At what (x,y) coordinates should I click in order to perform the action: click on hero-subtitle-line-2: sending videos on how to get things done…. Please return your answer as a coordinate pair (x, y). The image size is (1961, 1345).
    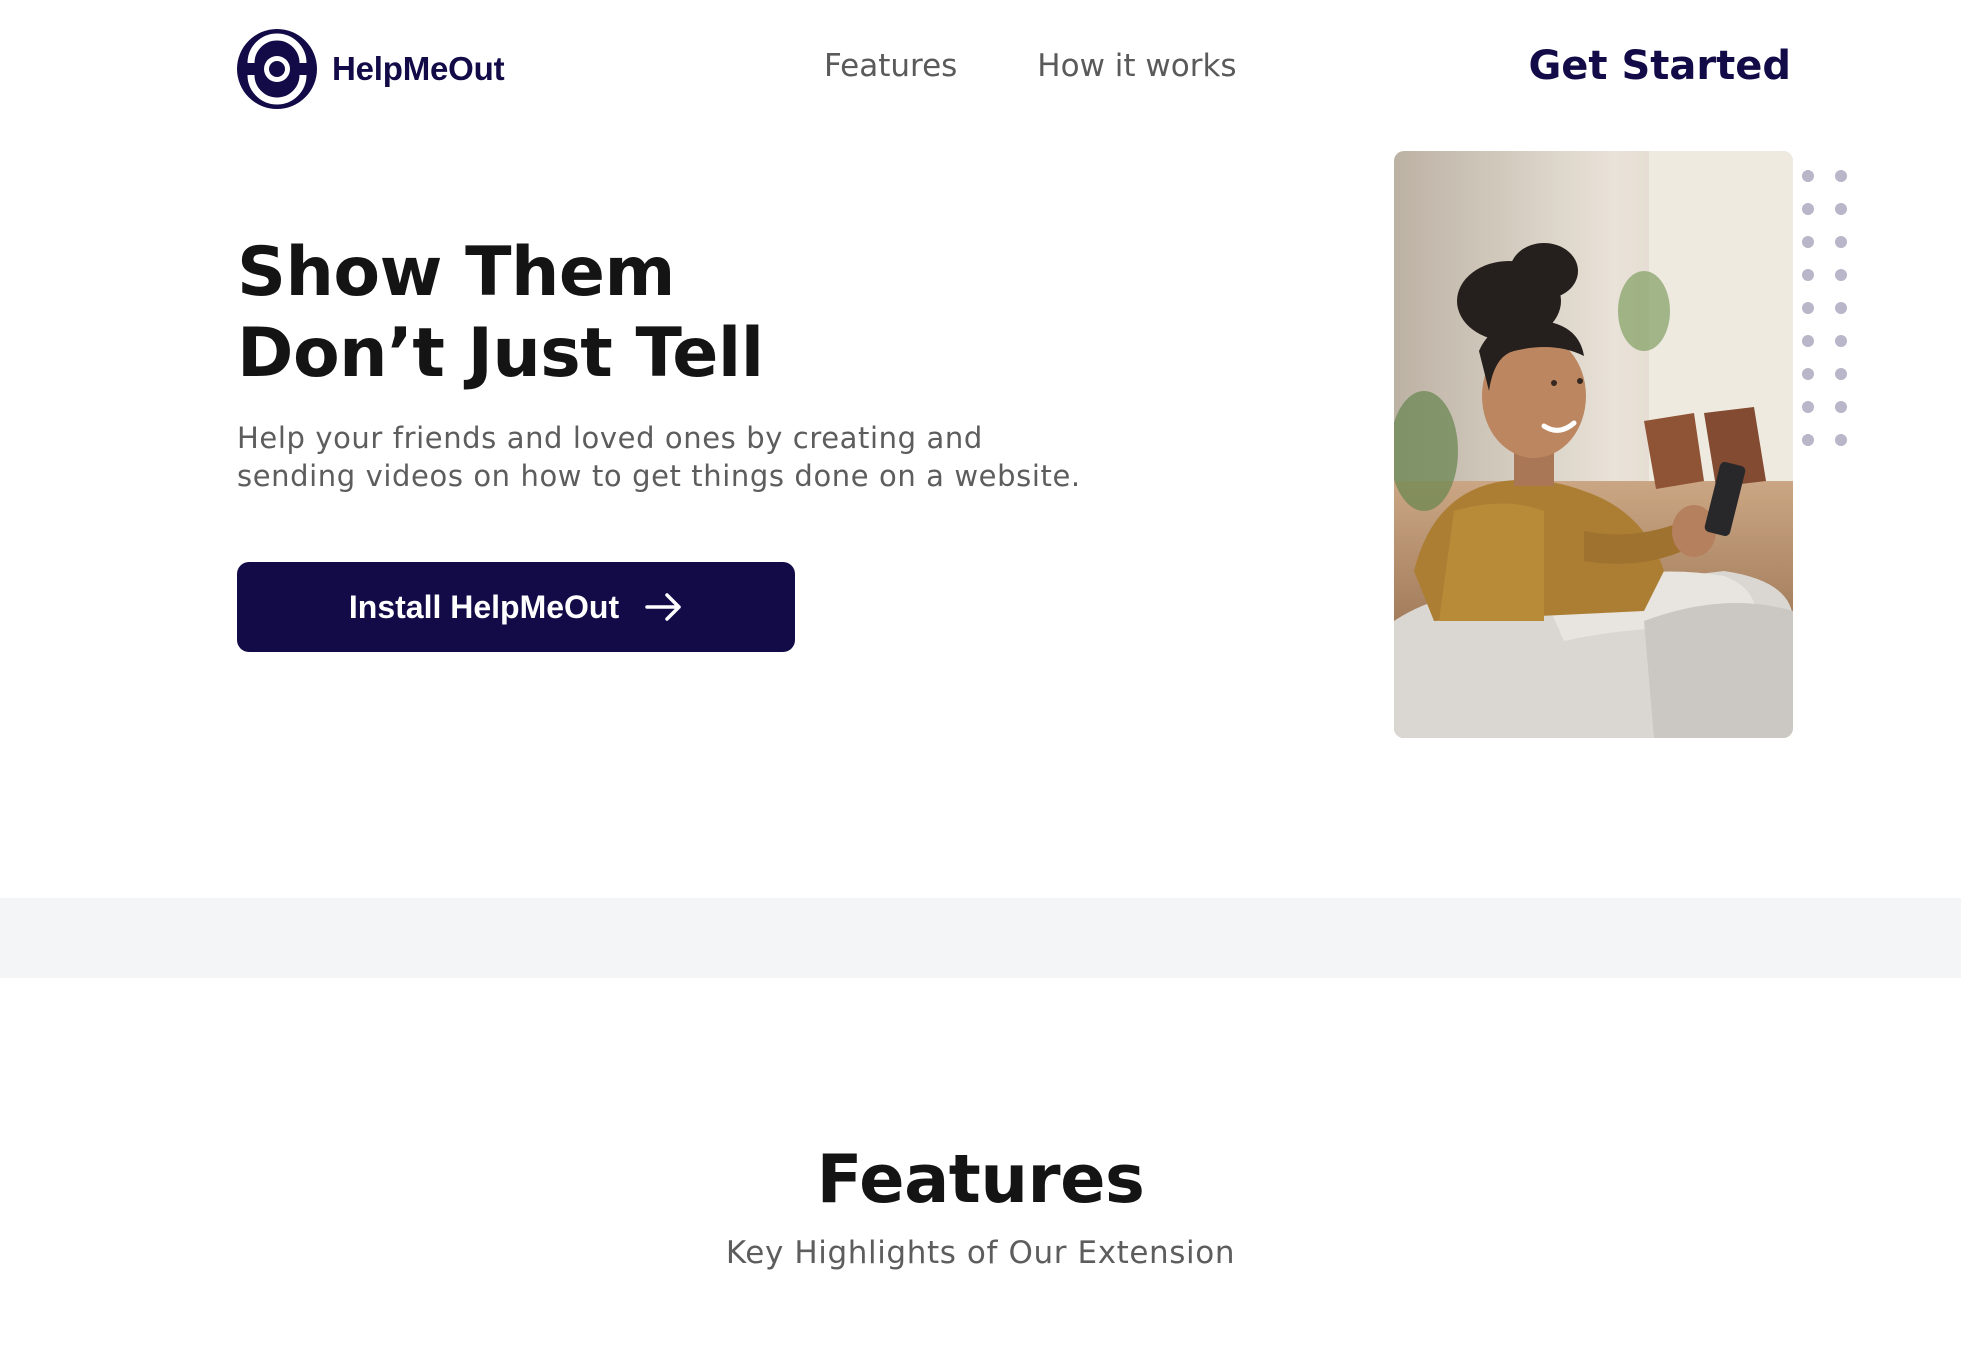
    Looking at the image, I should click on (659, 476).